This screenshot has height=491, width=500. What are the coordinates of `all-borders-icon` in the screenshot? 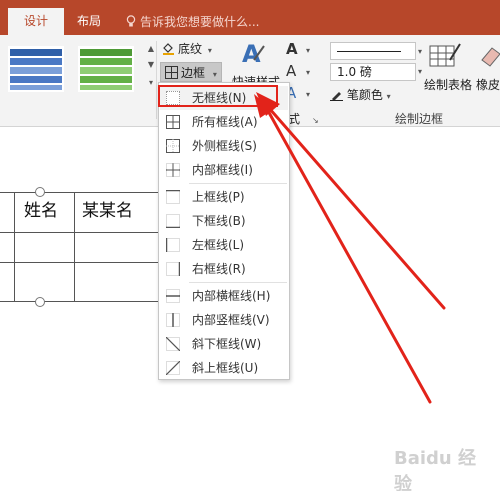 It's located at (173, 122).